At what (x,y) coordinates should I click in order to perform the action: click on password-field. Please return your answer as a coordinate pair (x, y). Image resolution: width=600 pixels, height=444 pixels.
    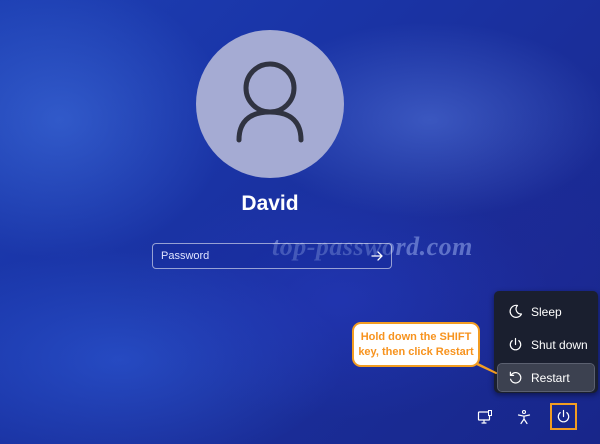
    Looking at the image, I should click on (272, 256).